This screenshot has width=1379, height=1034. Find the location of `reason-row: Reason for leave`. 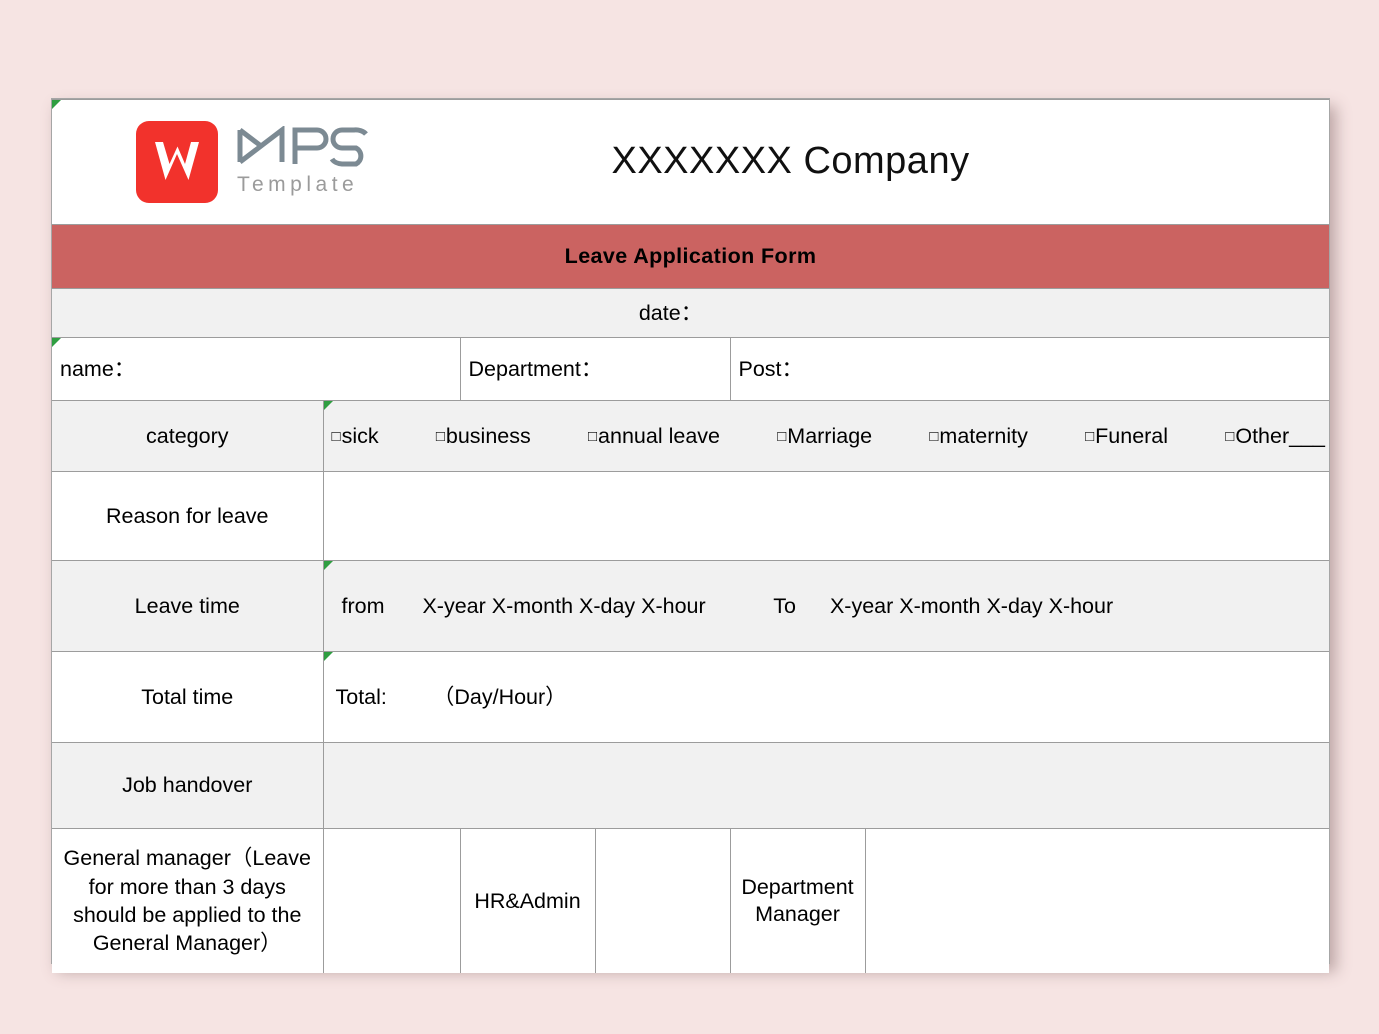

reason-row: Reason for leave is located at coordinates (691, 516).